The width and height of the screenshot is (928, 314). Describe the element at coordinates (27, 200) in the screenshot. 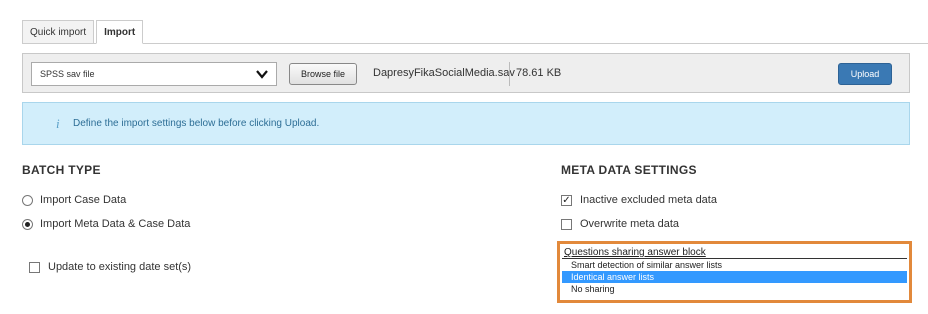

I see `radio-button` at that location.